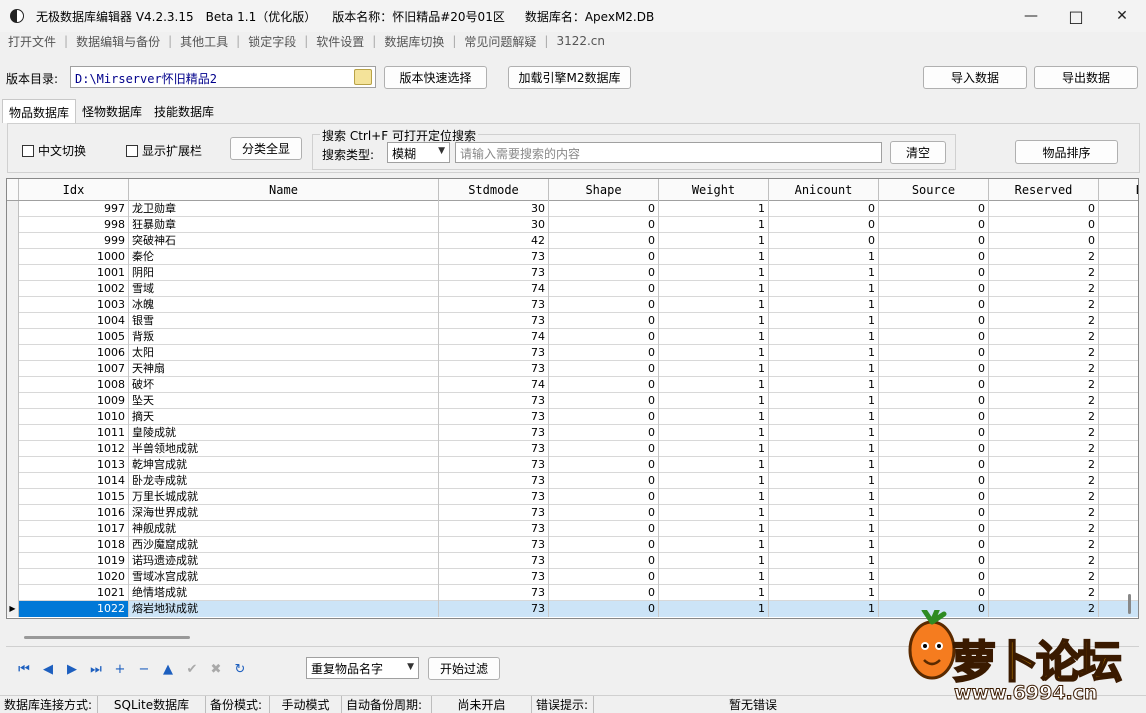 The image size is (1146, 713). What do you see at coordinates (74, 190) in the screenshot?
I see `column-header-idx: Idx` at bounding box center [74, 190].